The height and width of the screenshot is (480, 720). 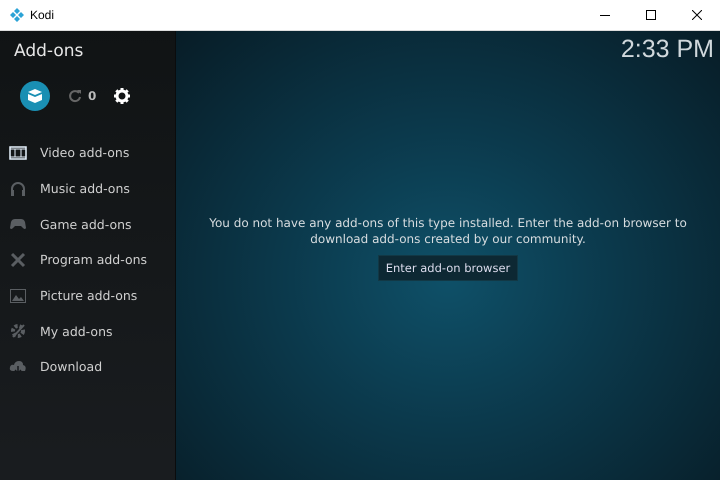 I want to click on program-icon, so click(x=18, y=259).